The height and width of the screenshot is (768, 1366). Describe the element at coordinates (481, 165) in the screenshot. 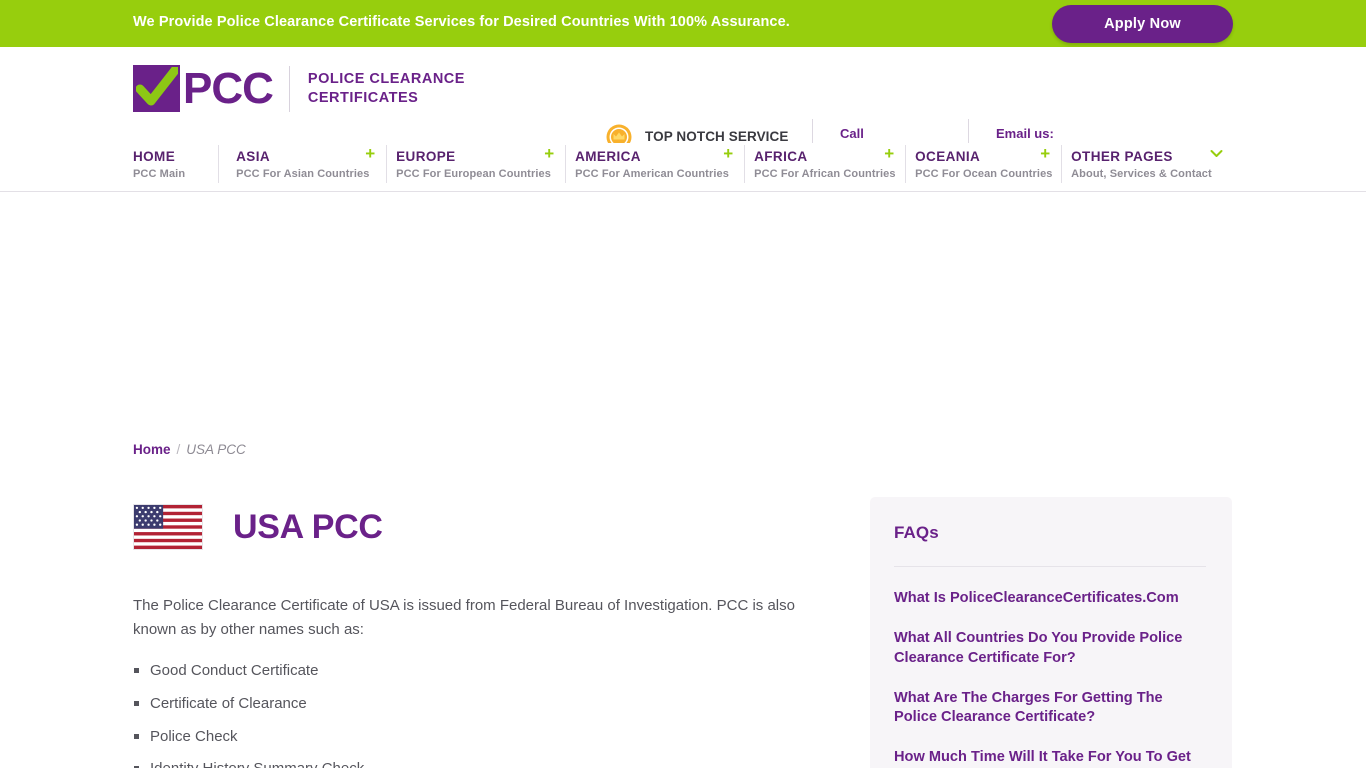

I see `nav-item-europe: EUROPE PCC For European Countries +` at that location.